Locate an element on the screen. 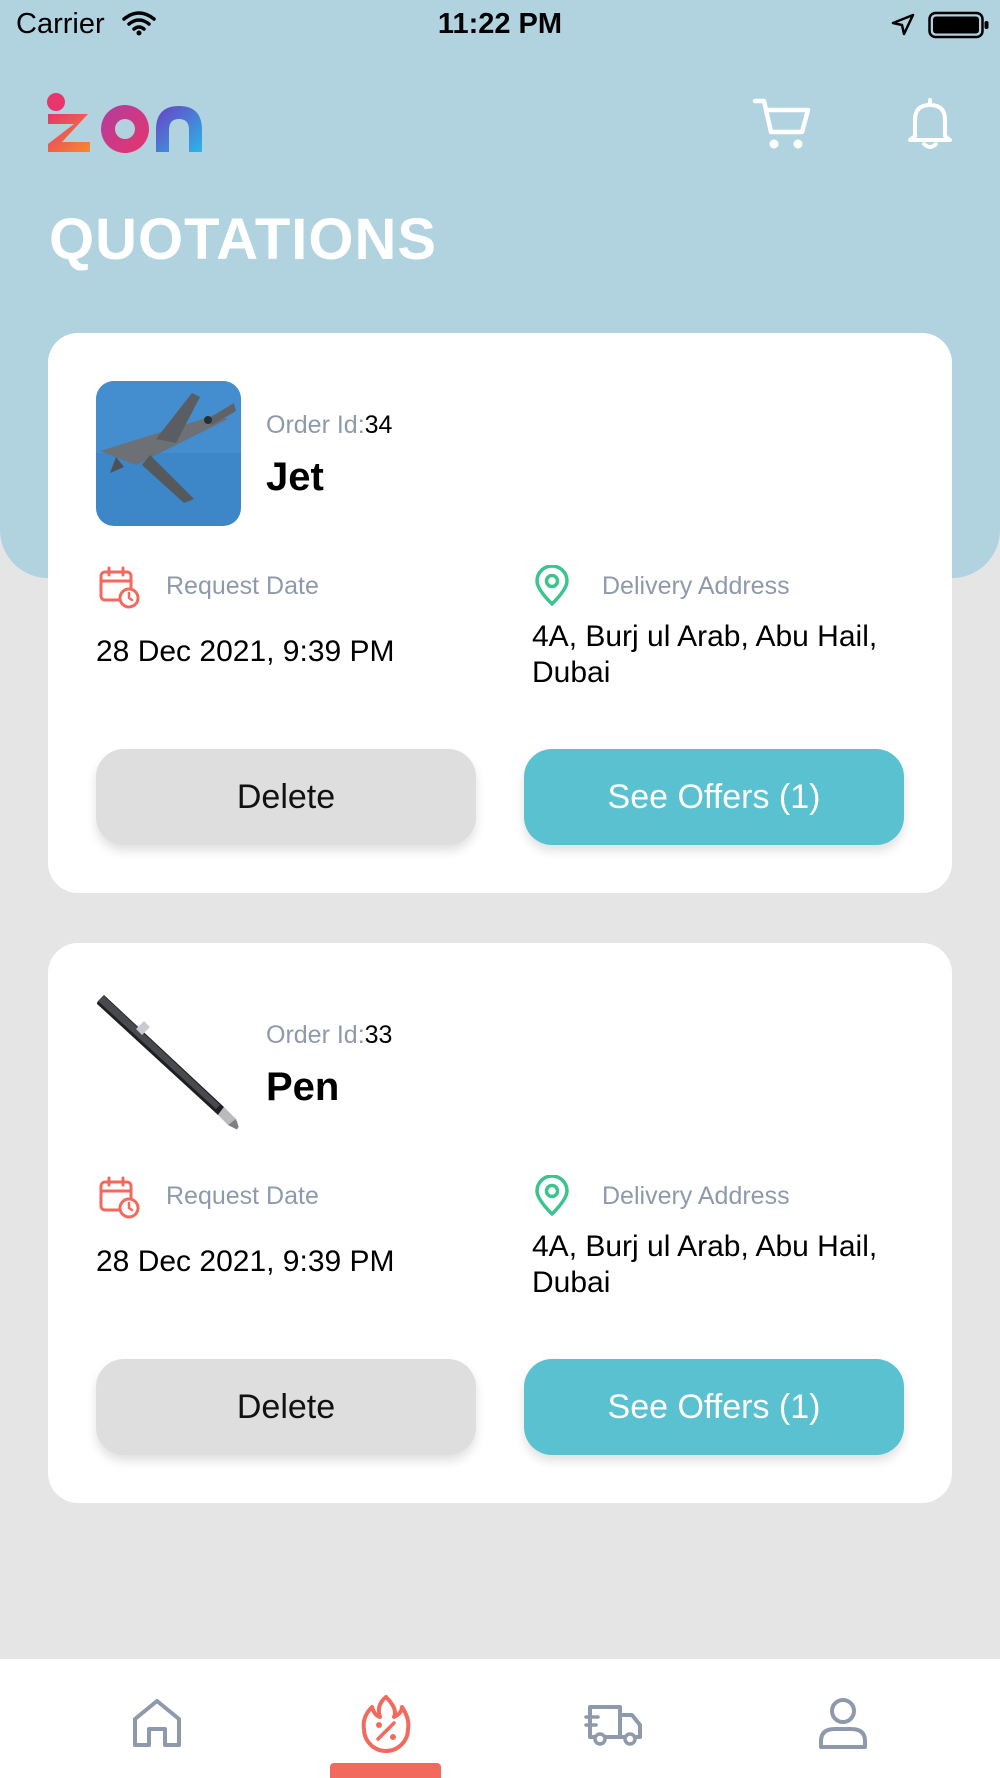 The image size is (1000, 1778). order-id-value: 33 is located at coordinates (378, 1035).